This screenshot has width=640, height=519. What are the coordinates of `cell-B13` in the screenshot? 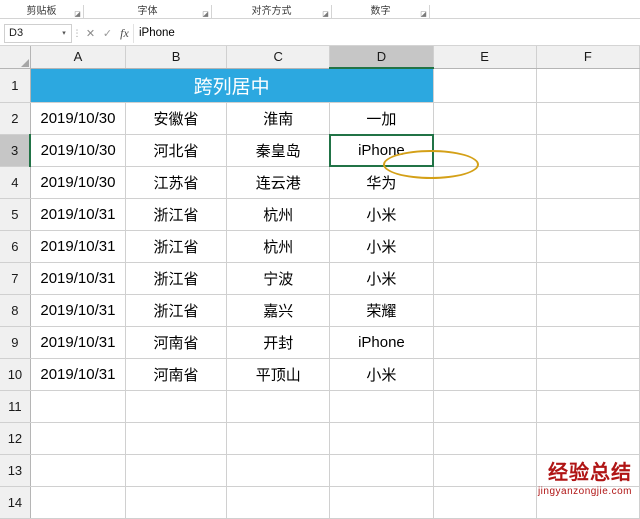 It's located at (176, 470).